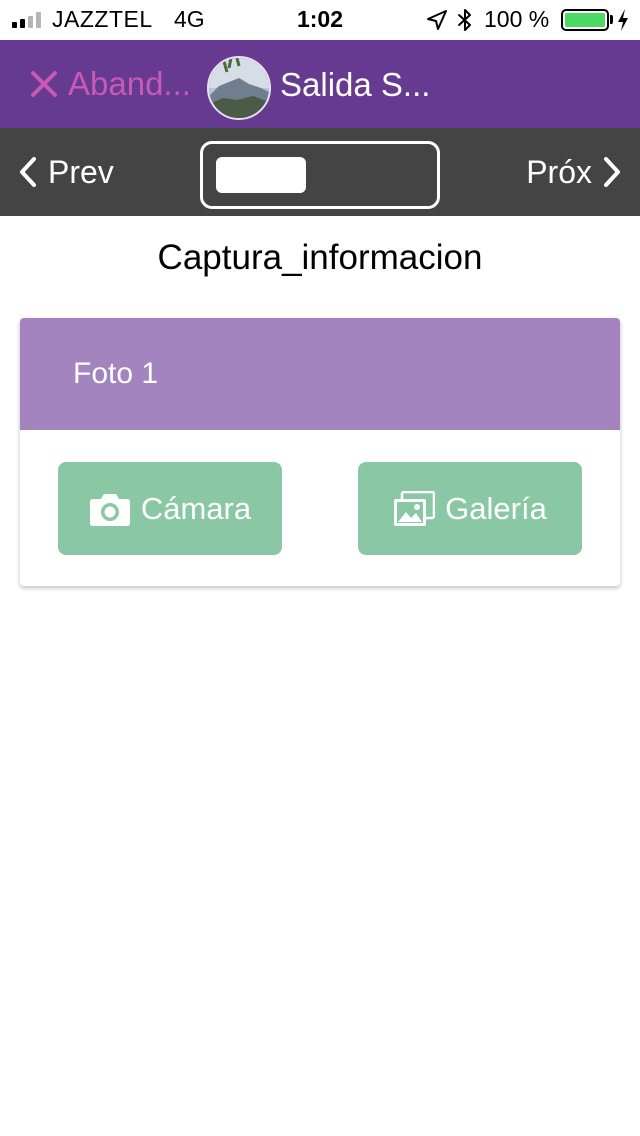 This screenshot has width=640, height=1136. What do you see at coordinates (28, 172) in the screenshot?
I see `chevron-left-icon` at bounding box center [28, 172].